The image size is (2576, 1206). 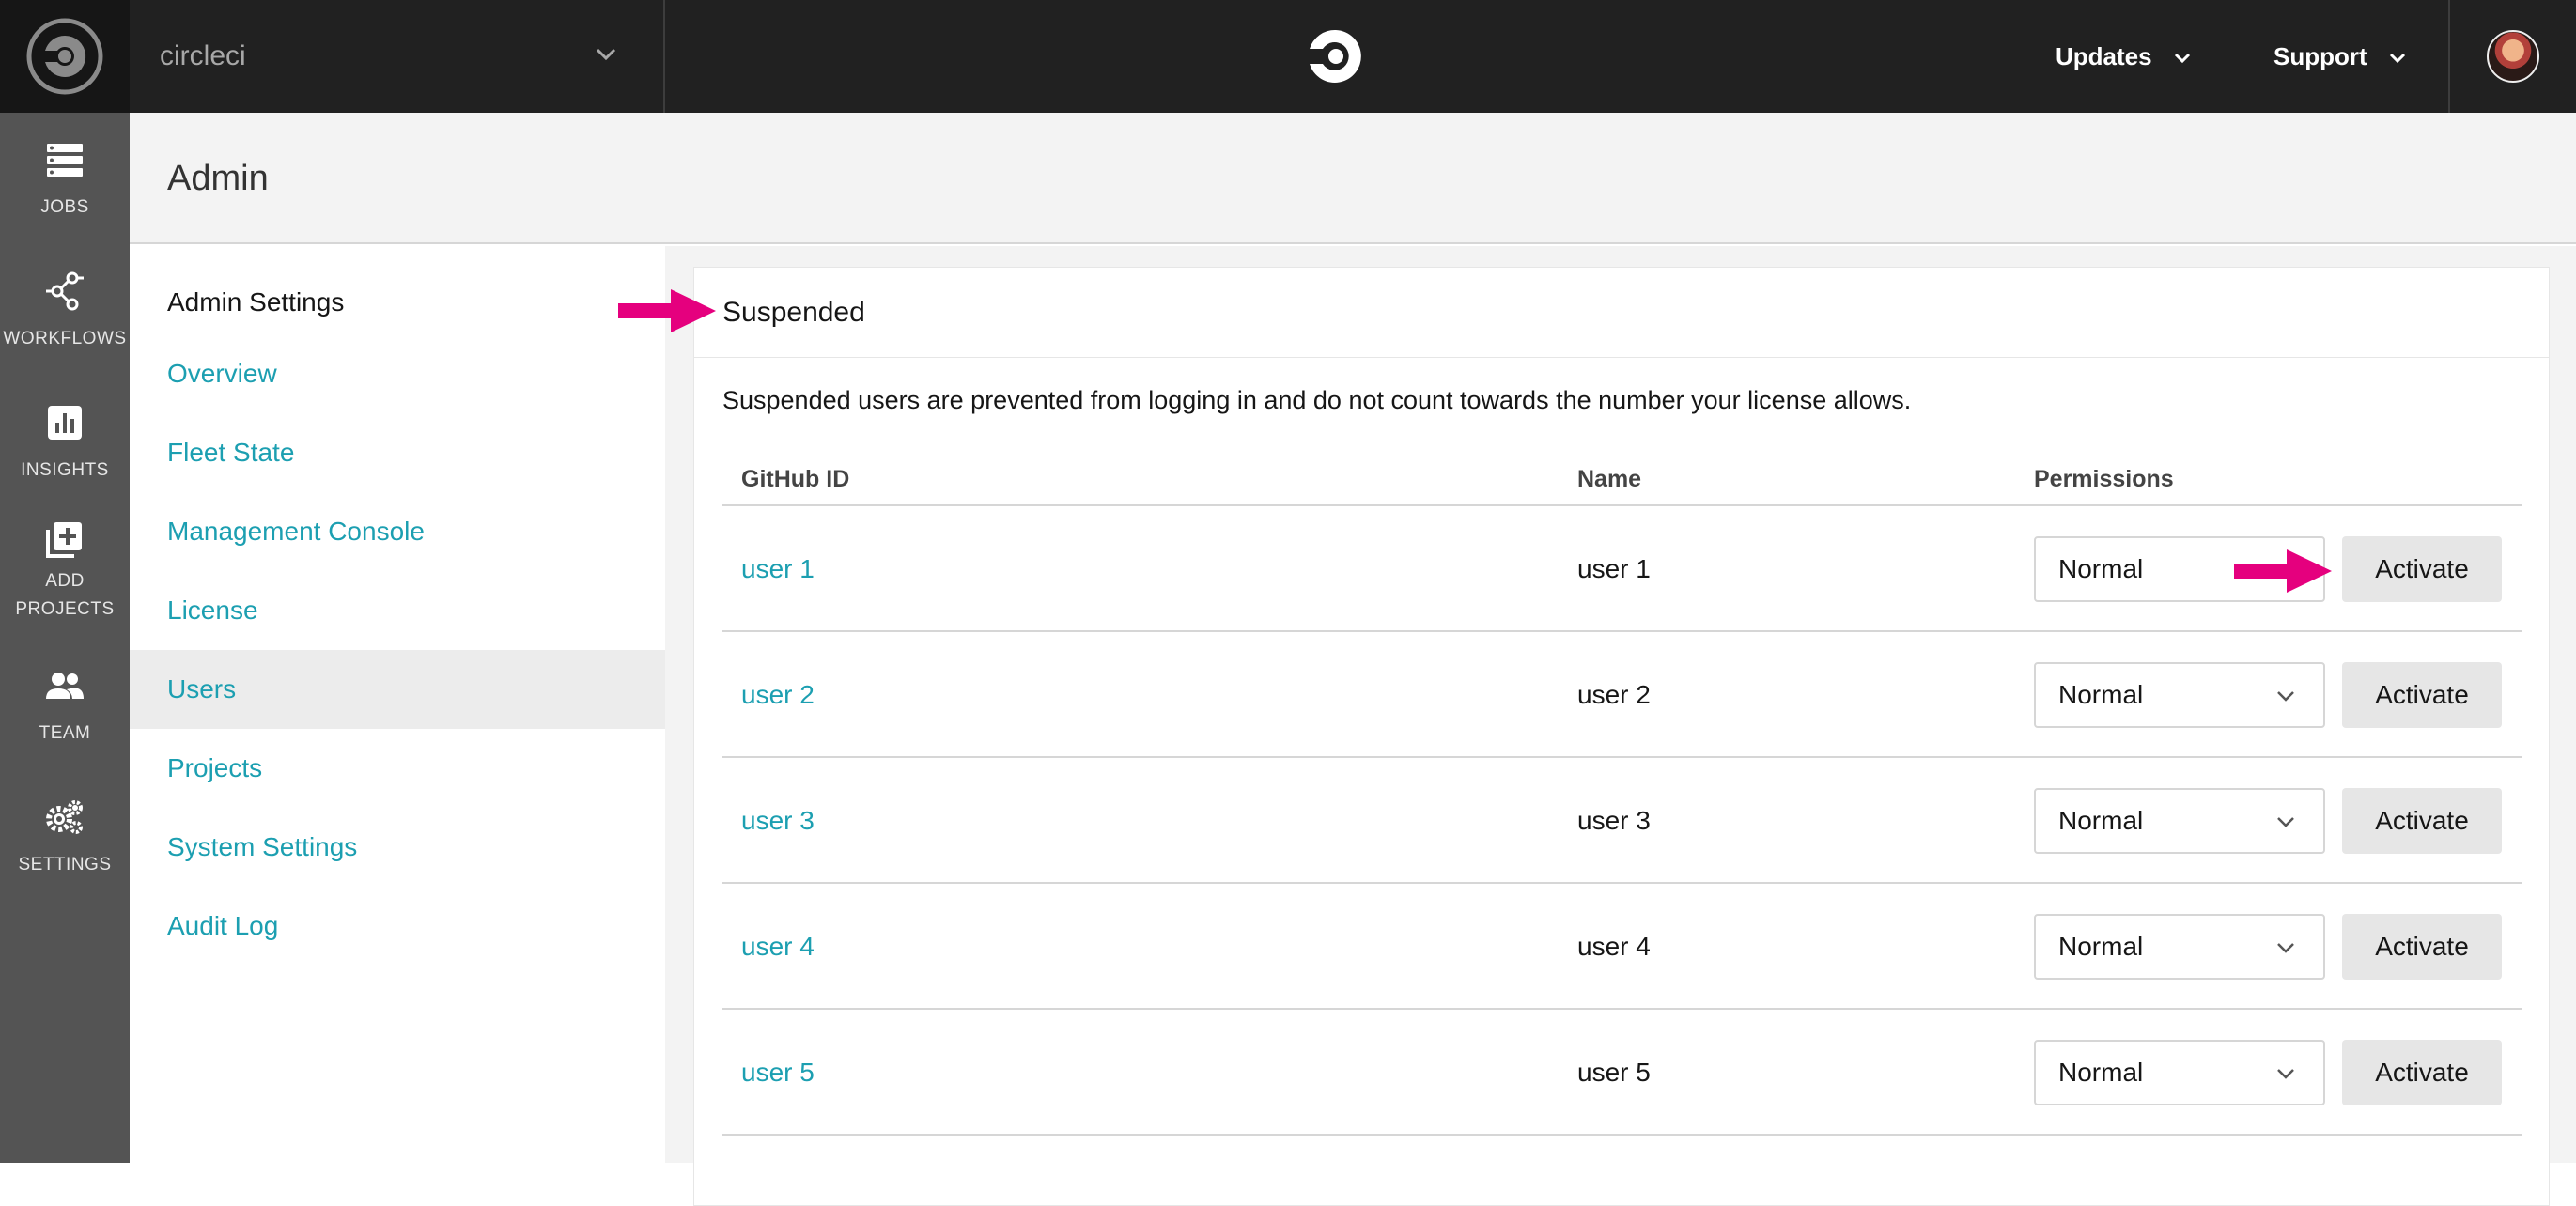 What do you see at coordinates (796, 479) in the screenshot?
I see `column-header-github-id: GitHub ID` at bounding box center [796, 479].